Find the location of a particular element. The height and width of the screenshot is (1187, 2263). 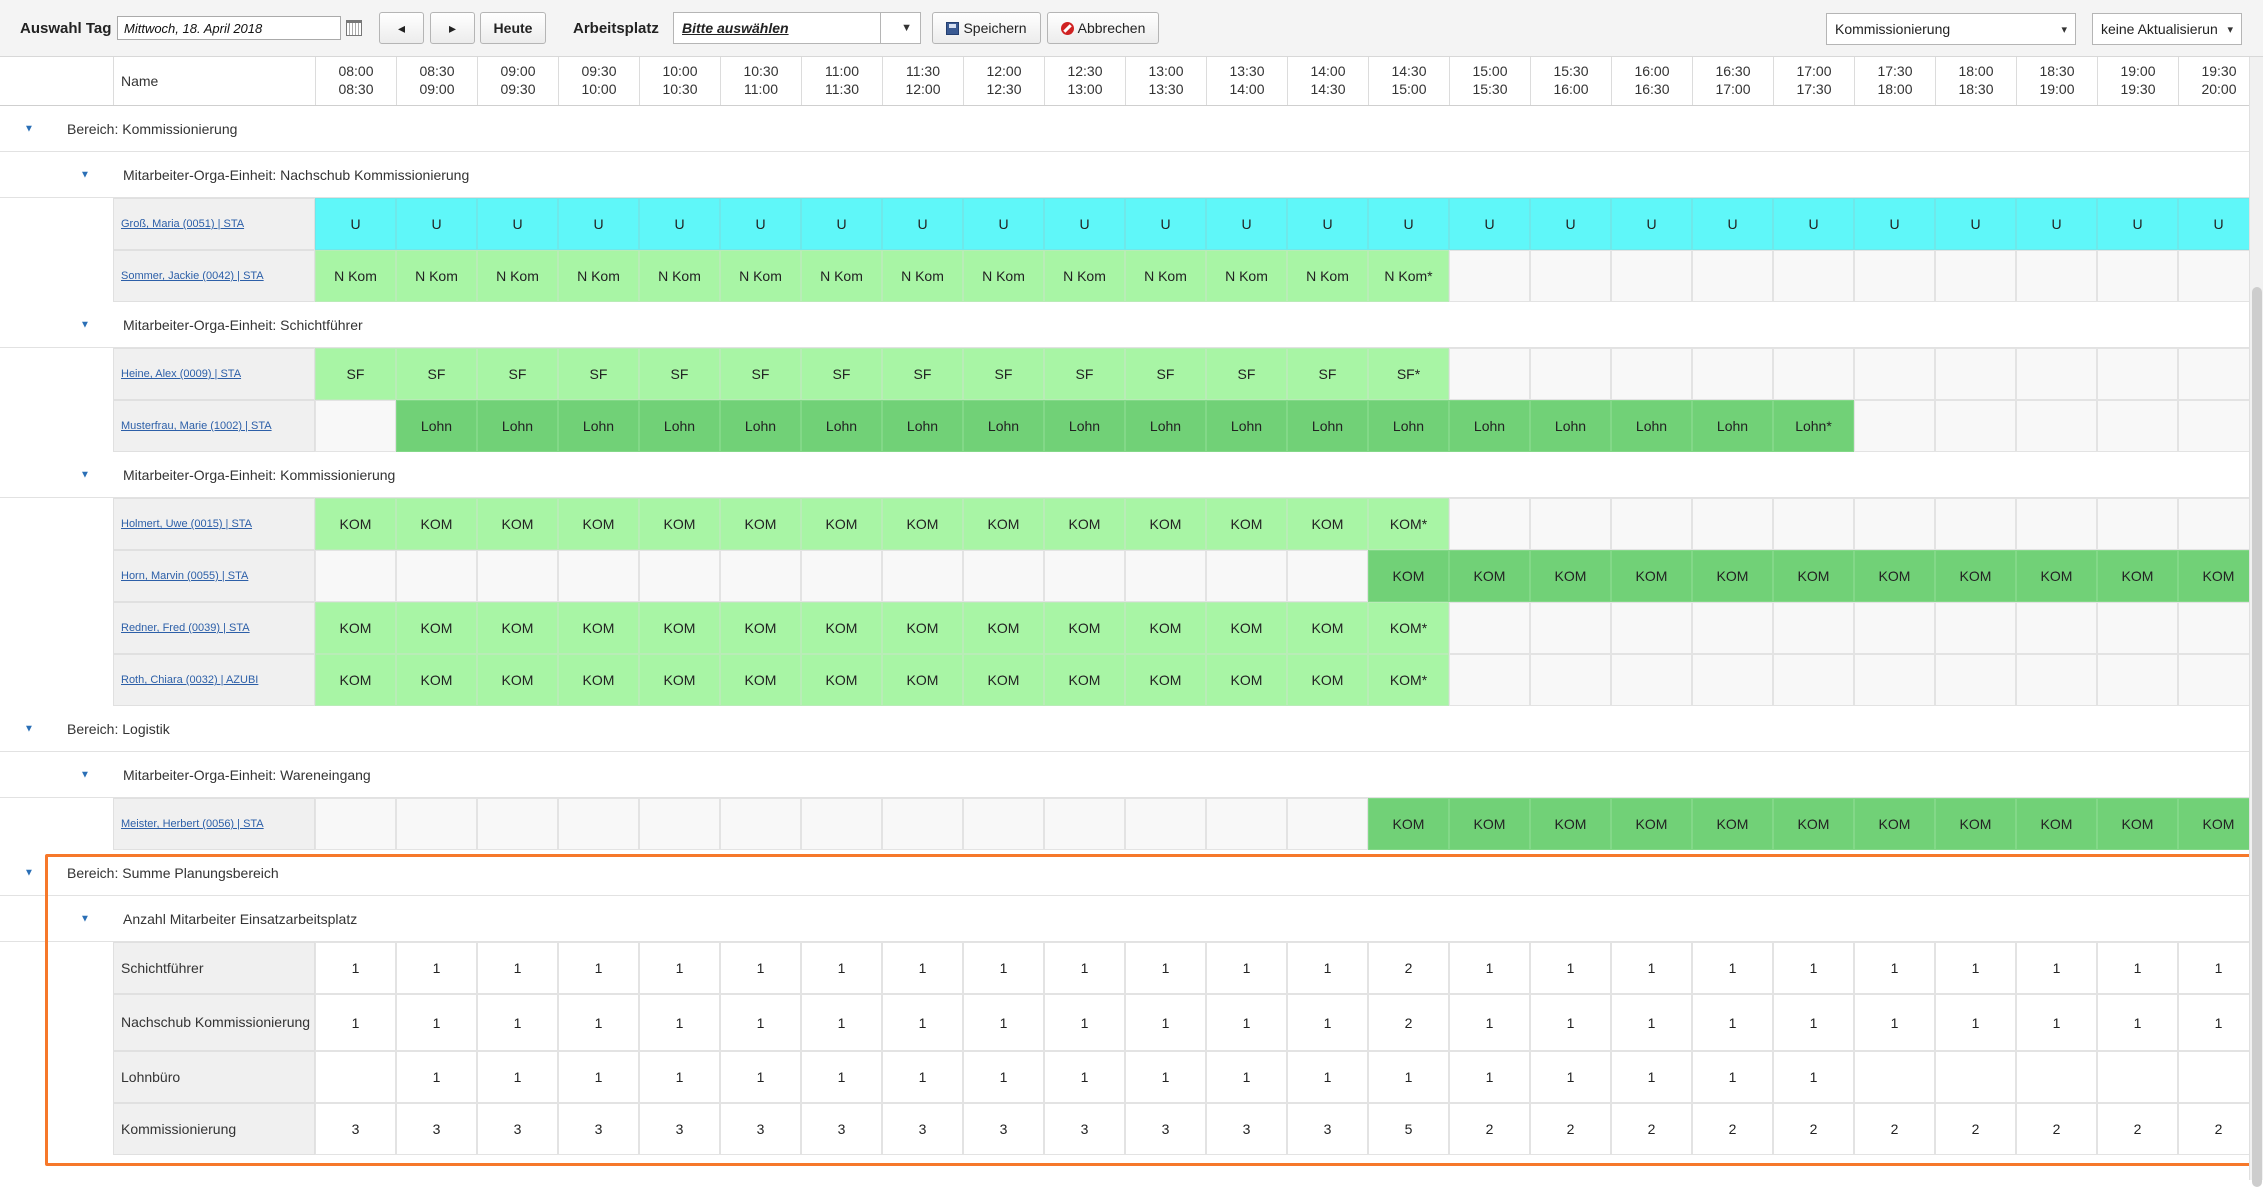

area-group-row: ▼ Bereich: Kommissionierung is located at coordinates (1124, 129).